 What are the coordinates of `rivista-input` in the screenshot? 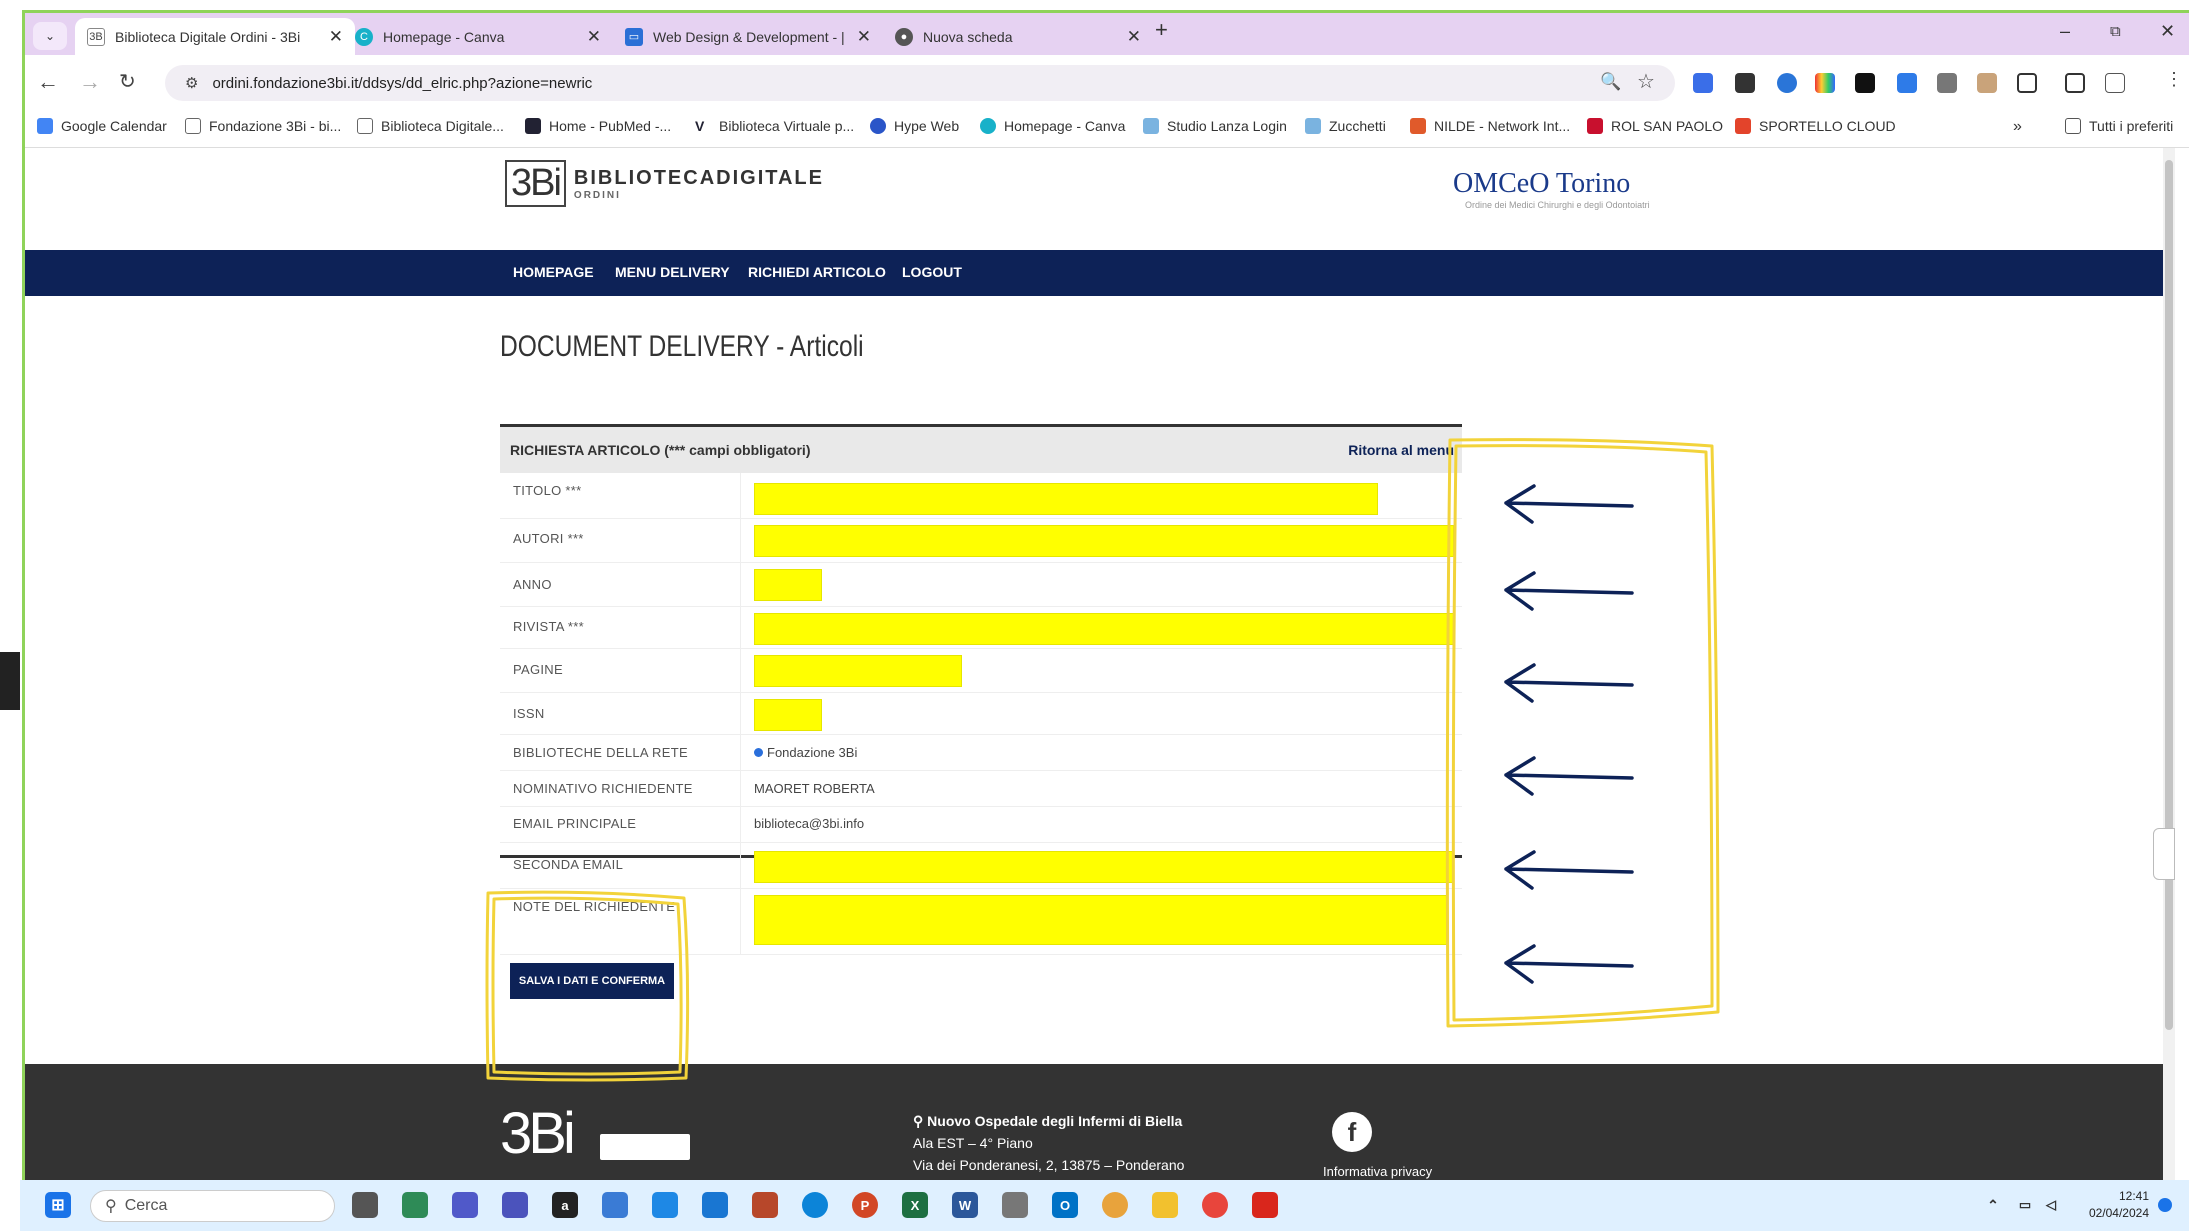 It's located at (1104, 629).